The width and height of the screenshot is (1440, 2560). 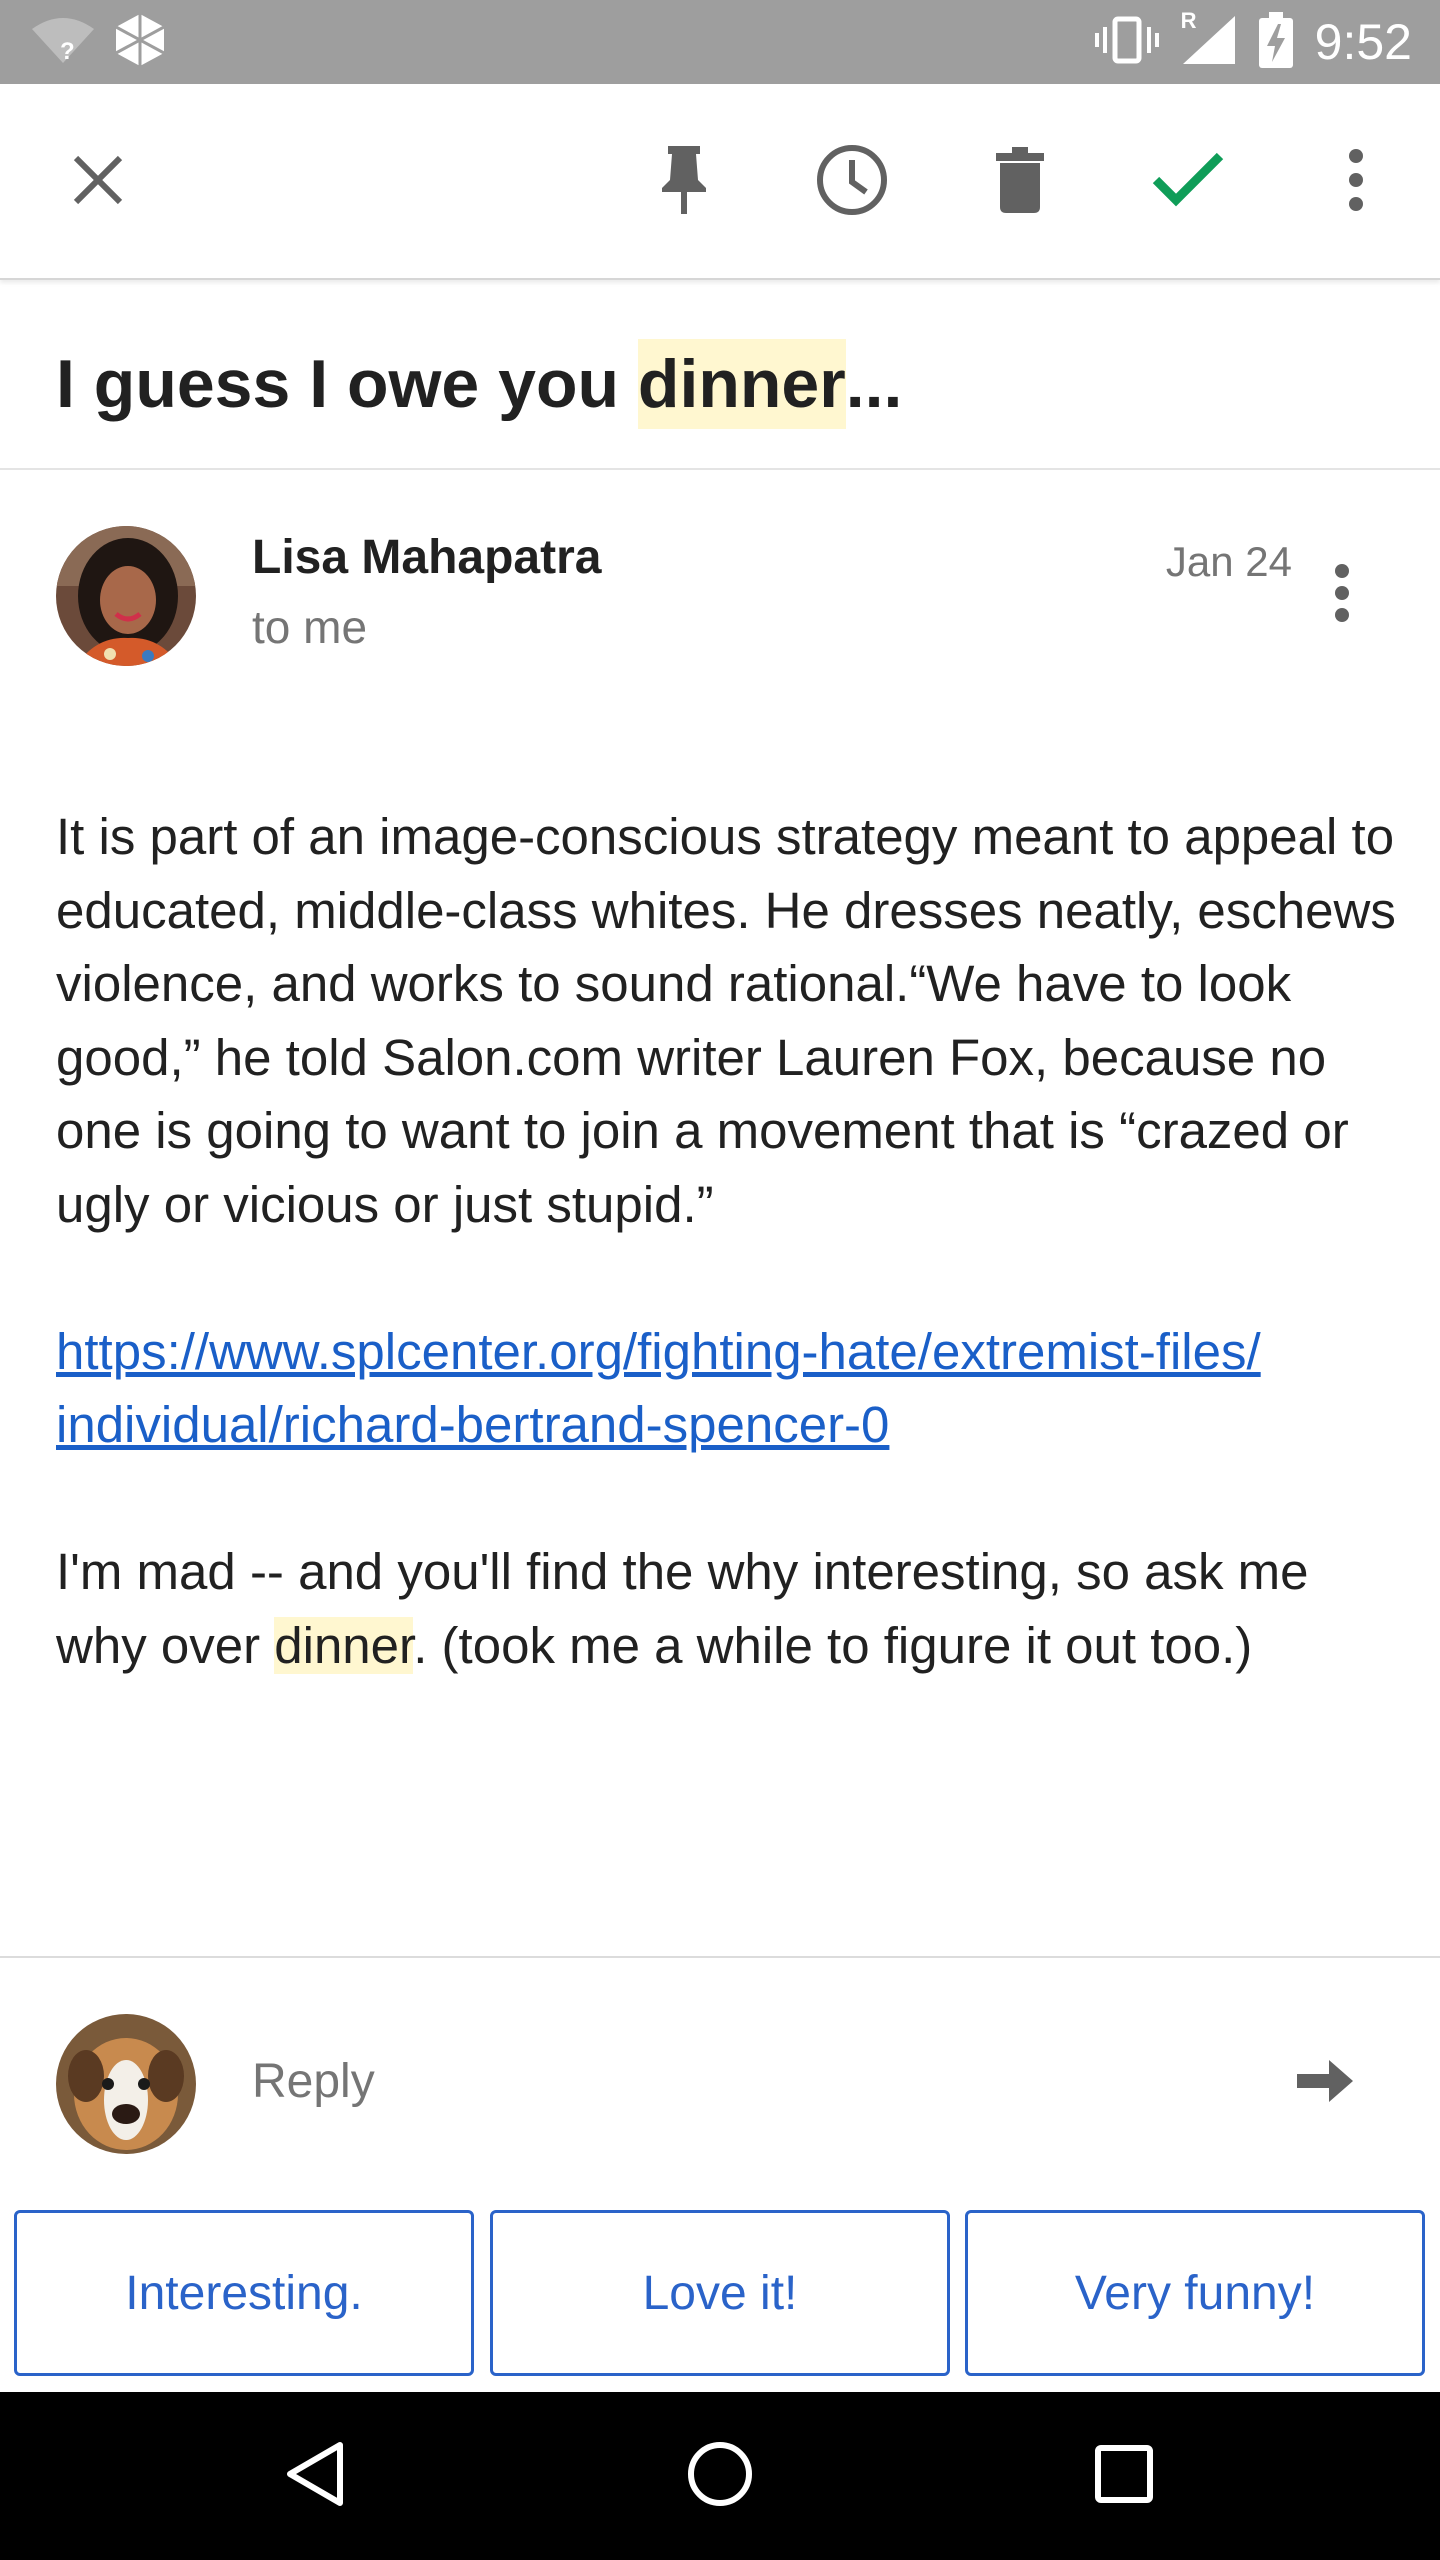 What do you see at coordinates (1363, 42) in the screenshot?
I see `status-time: 9:52` at bounding box center [1363, 42].